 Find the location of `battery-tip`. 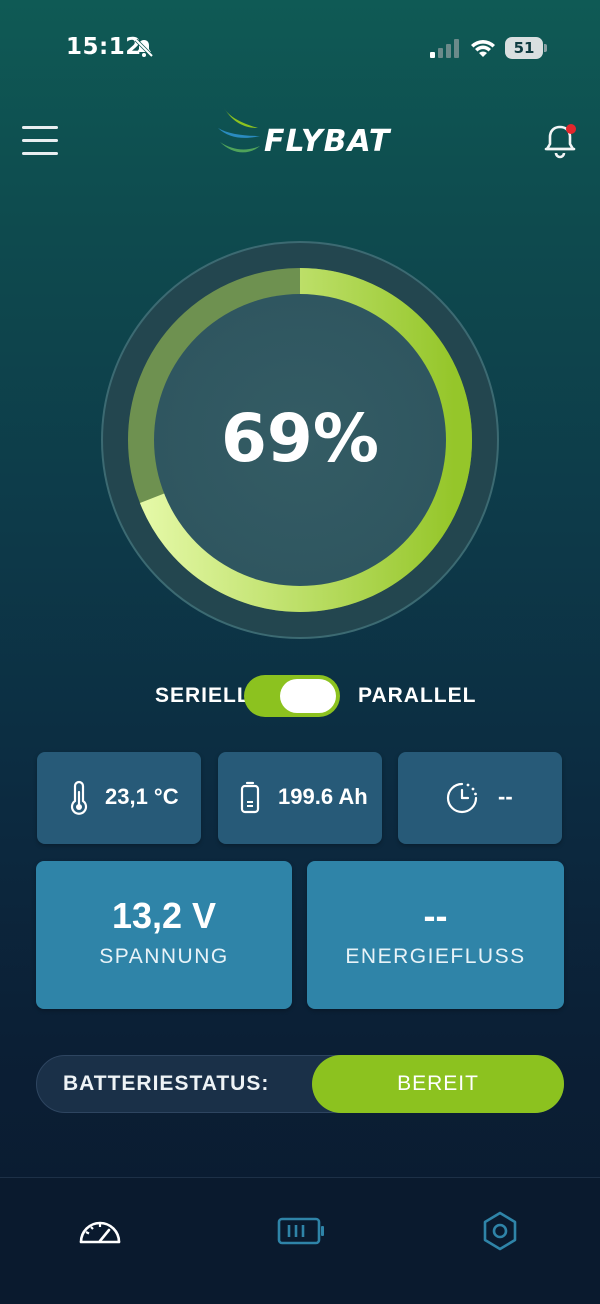

battery-tip is located at coordinates (545, 48).